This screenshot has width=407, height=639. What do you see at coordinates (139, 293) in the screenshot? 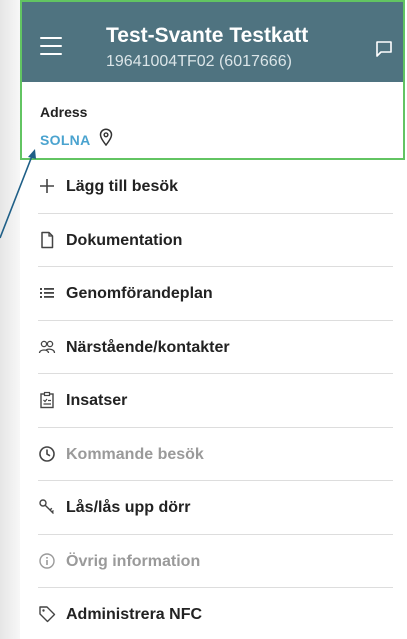
I see `menu-item-label: Genomförandeplan` at bounding box center [139, 293].